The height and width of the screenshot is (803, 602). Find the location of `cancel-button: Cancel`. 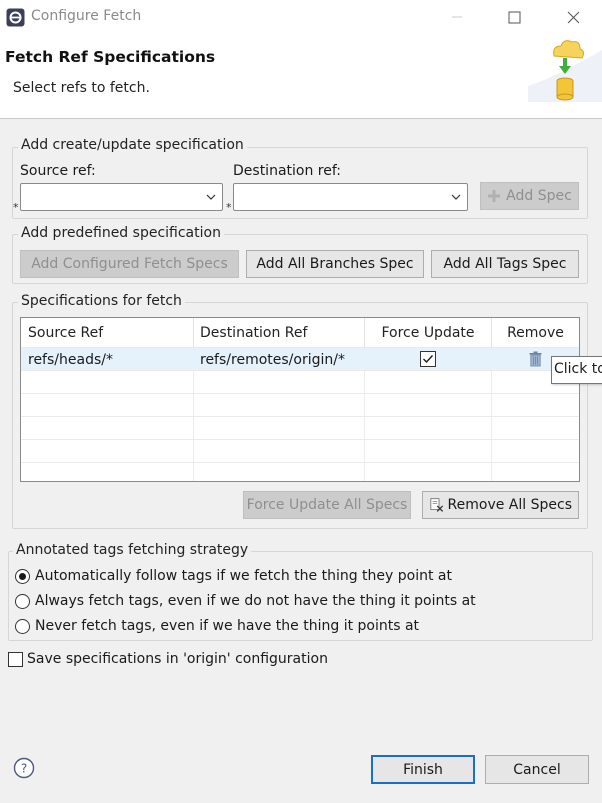

cancel-button: Cancel is located at coordinates (537, 769).